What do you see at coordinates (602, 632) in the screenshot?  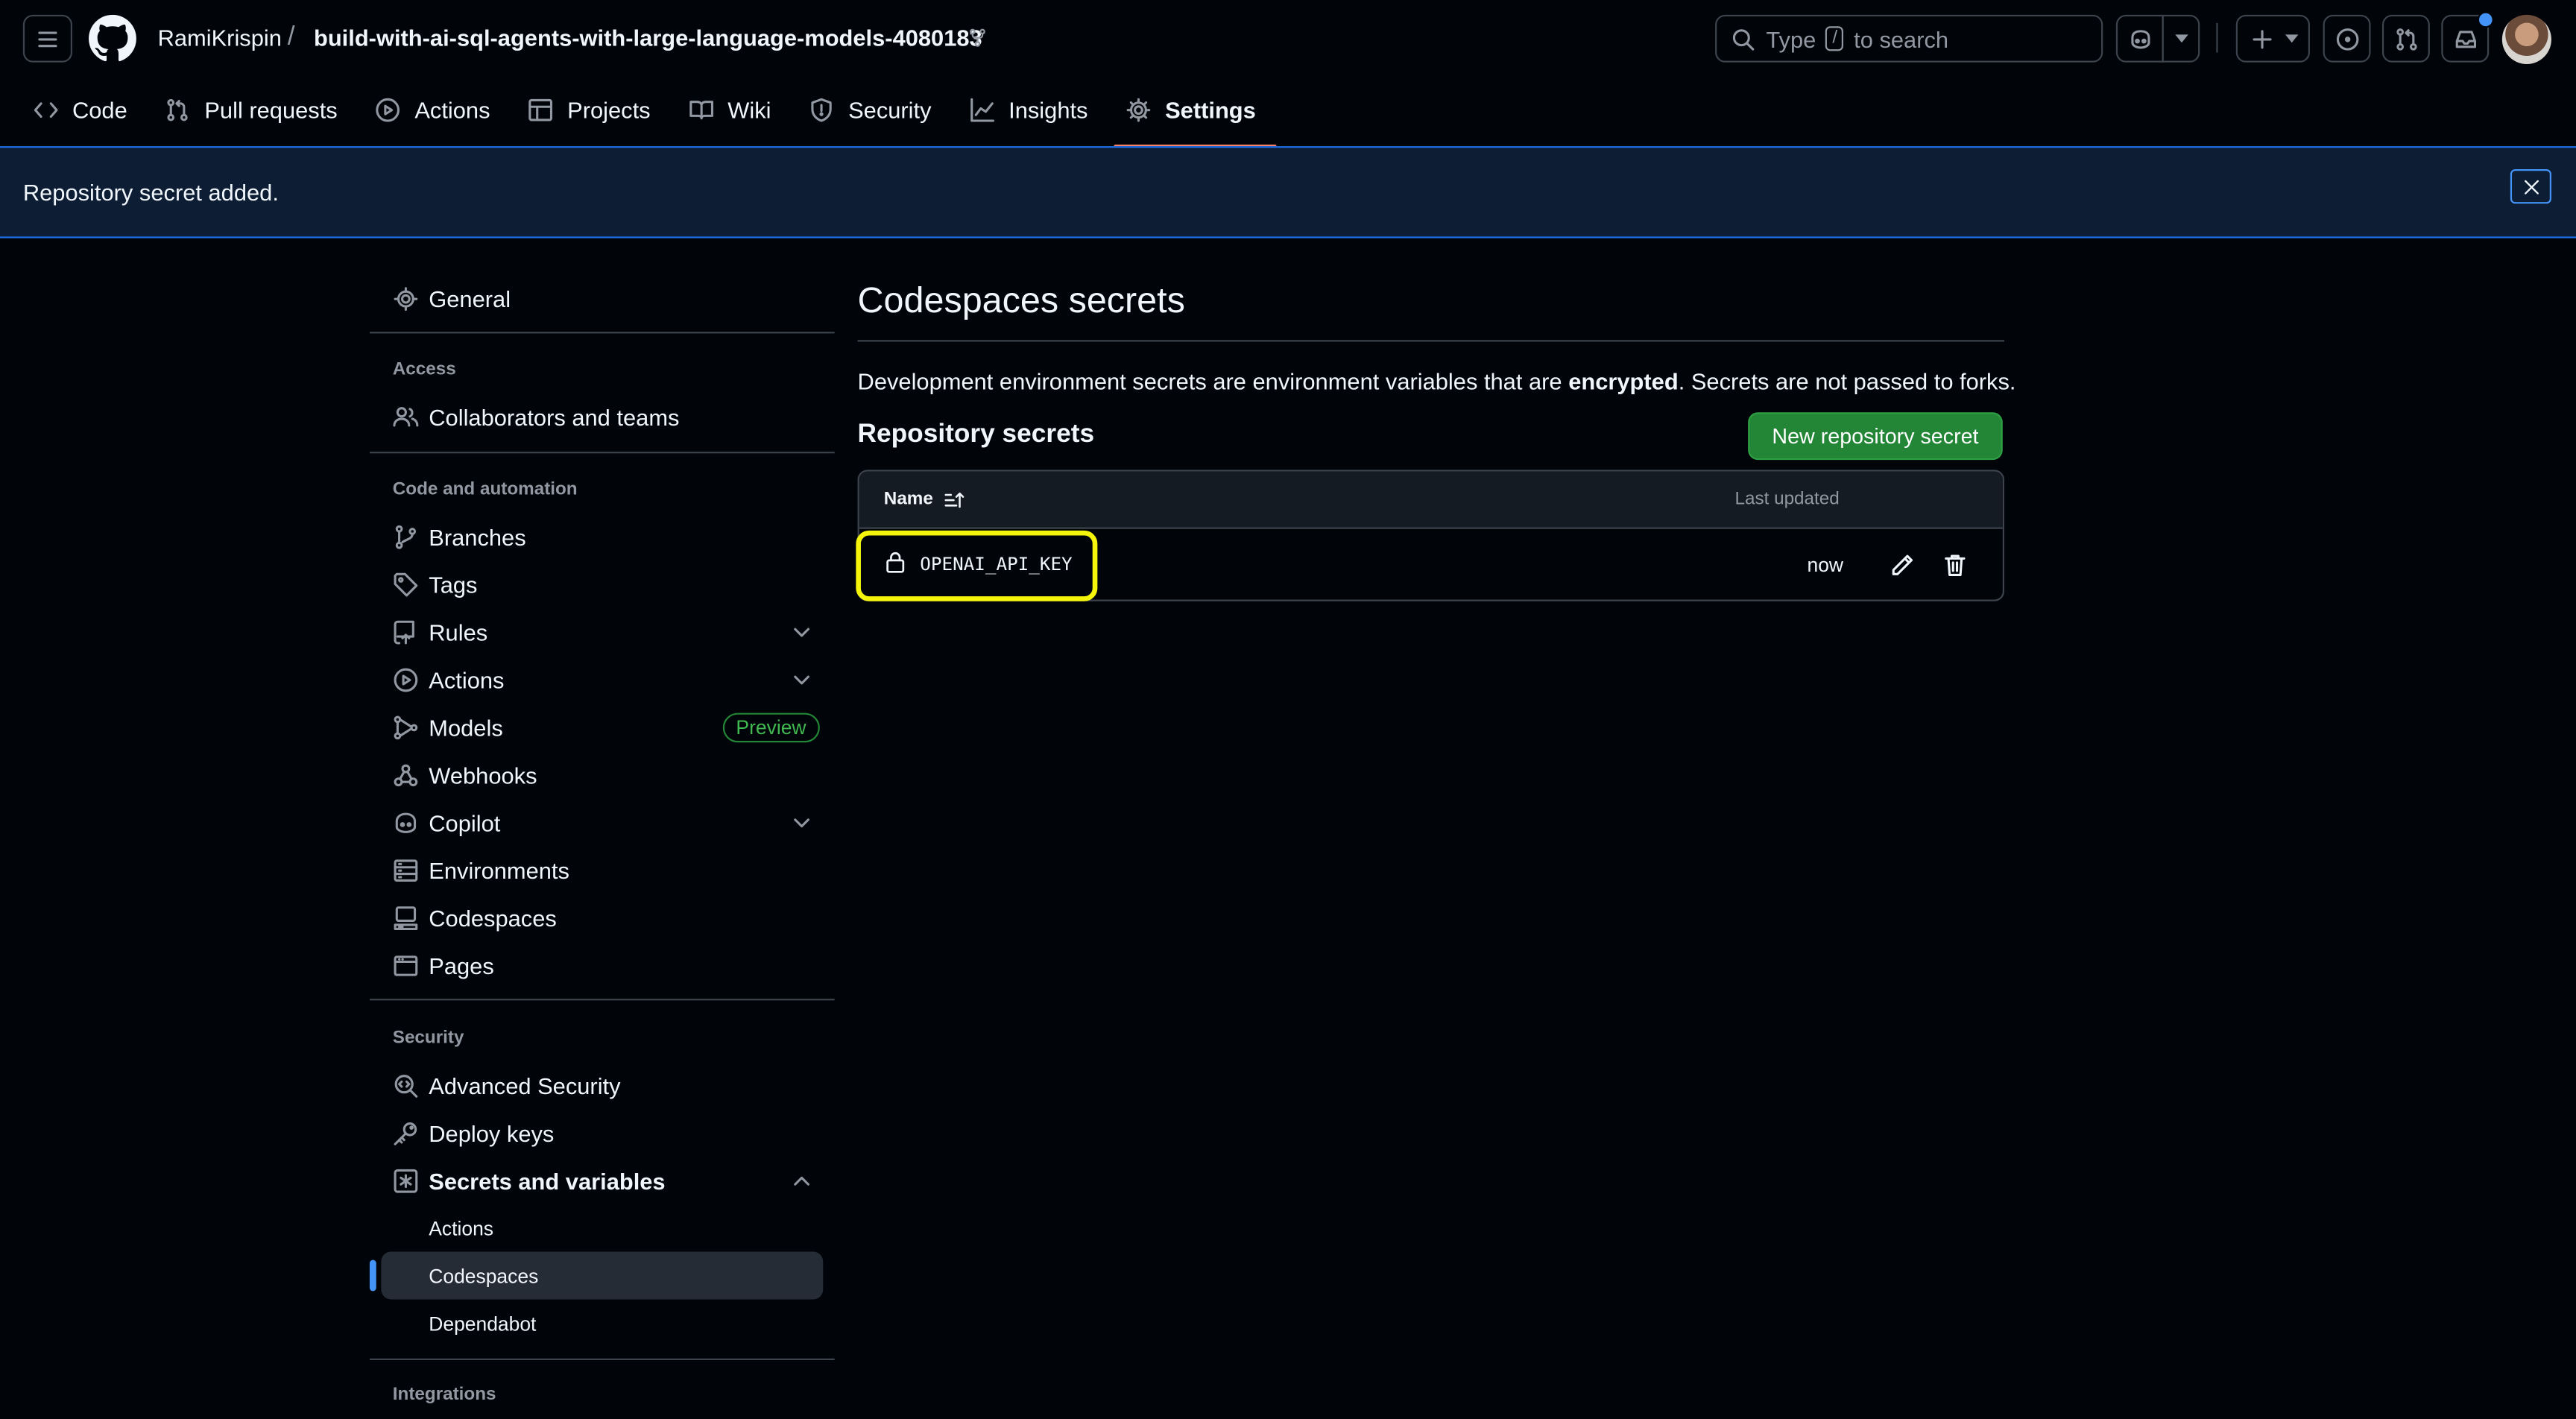 I see `sidebar-item-rules: Rules` at bounding box center [602, 632].